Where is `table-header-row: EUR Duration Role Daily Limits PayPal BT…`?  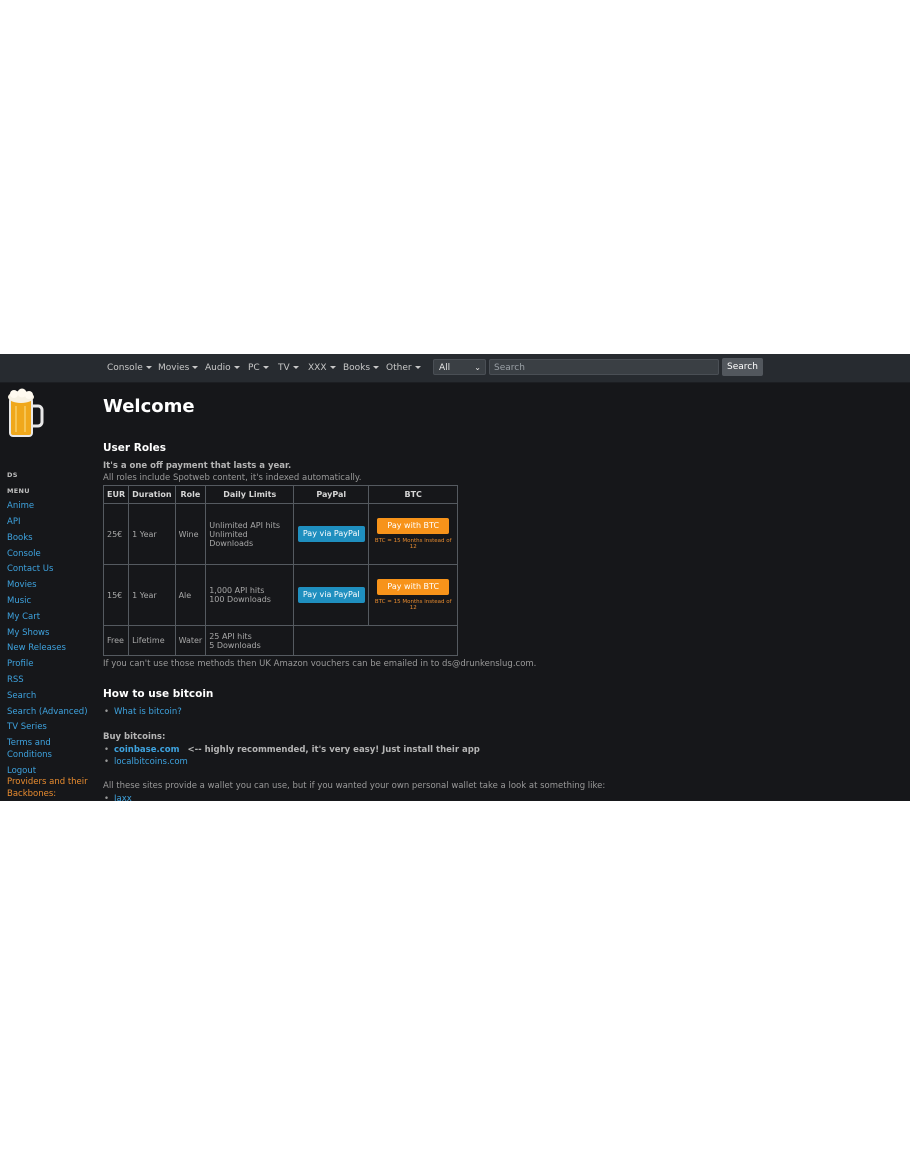
table-header-row: EUR Duration Role Daily Limits PayPal BT… is located at coordinates (280, 494).